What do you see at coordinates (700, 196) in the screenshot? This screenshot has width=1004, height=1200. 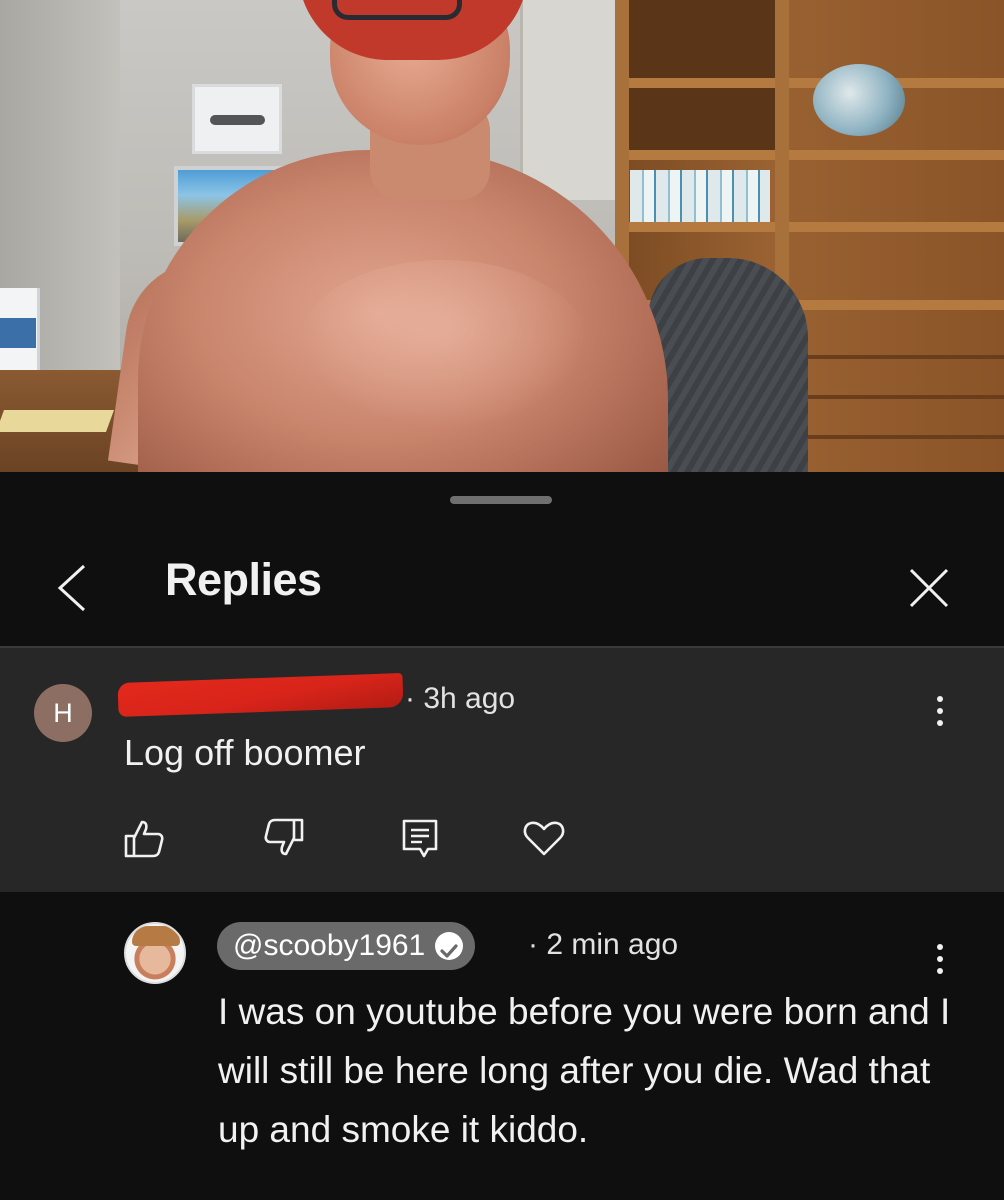 I see `shelf-bottles` at bounding box center [700, 196].